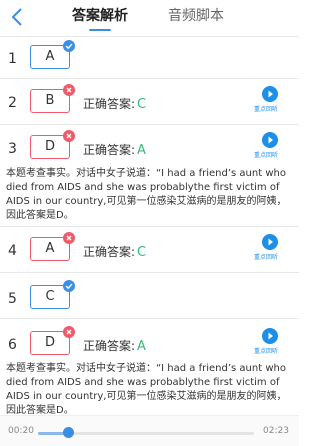 The width and height of the screenshot is (320, 446). What do you see at coordinates (149, 150) in the screenshot?
I see `question-row: 3 D 正确答案: A 重点回听` at bounding box center [149, 150].